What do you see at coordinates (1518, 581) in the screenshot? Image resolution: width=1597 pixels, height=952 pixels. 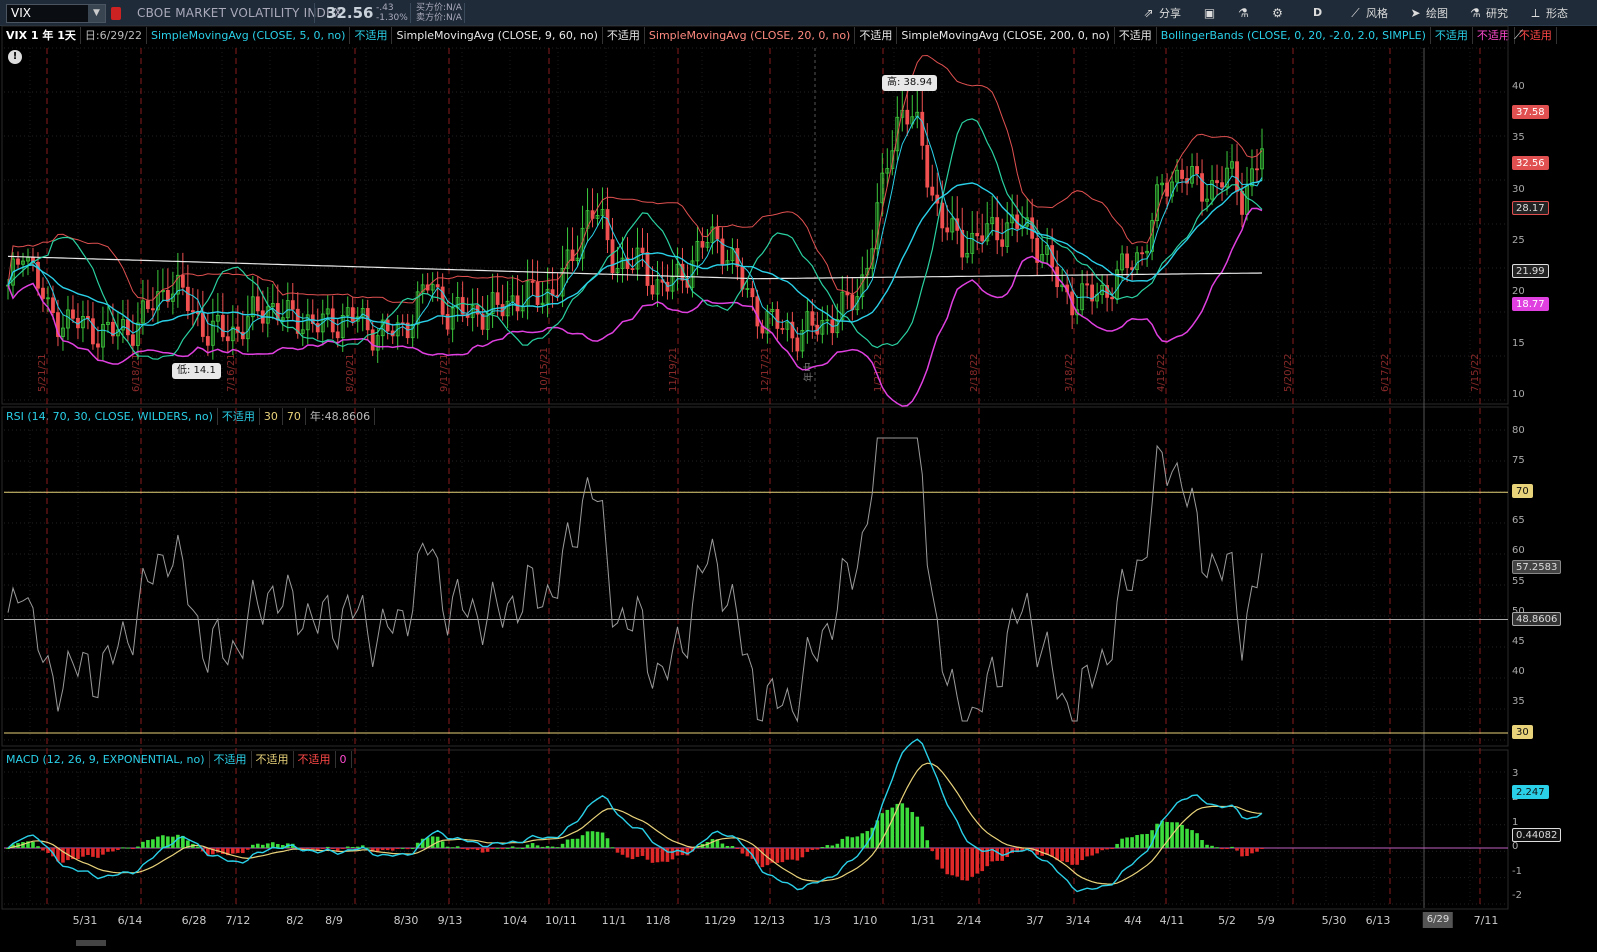 I see `axis-tick-label: 55` at bounding box center [1518, 581].